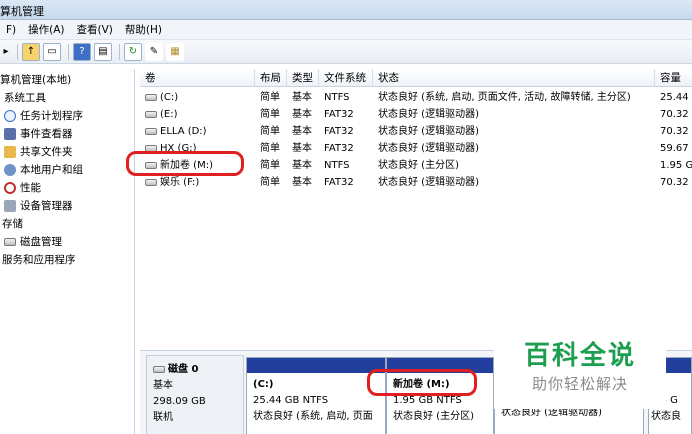 The image size is (692, 434). Describe the element at coordinates (271, 78) in the screenshot. I see `column-header-layout: 布局` at that location.